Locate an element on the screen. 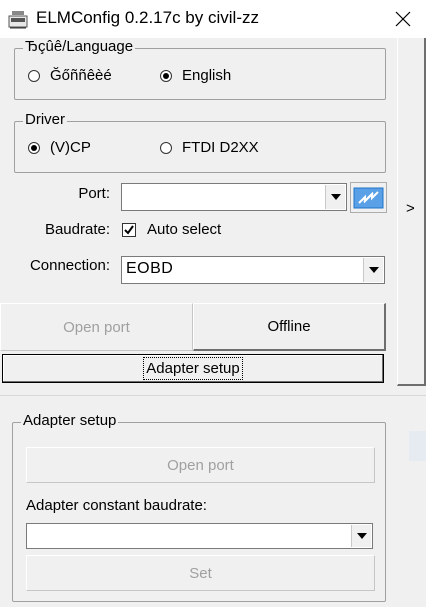 The width and height of the screenshot is (426, 607). constant-baudrate-dropdown-arrow is located at coordinates (361, 536).